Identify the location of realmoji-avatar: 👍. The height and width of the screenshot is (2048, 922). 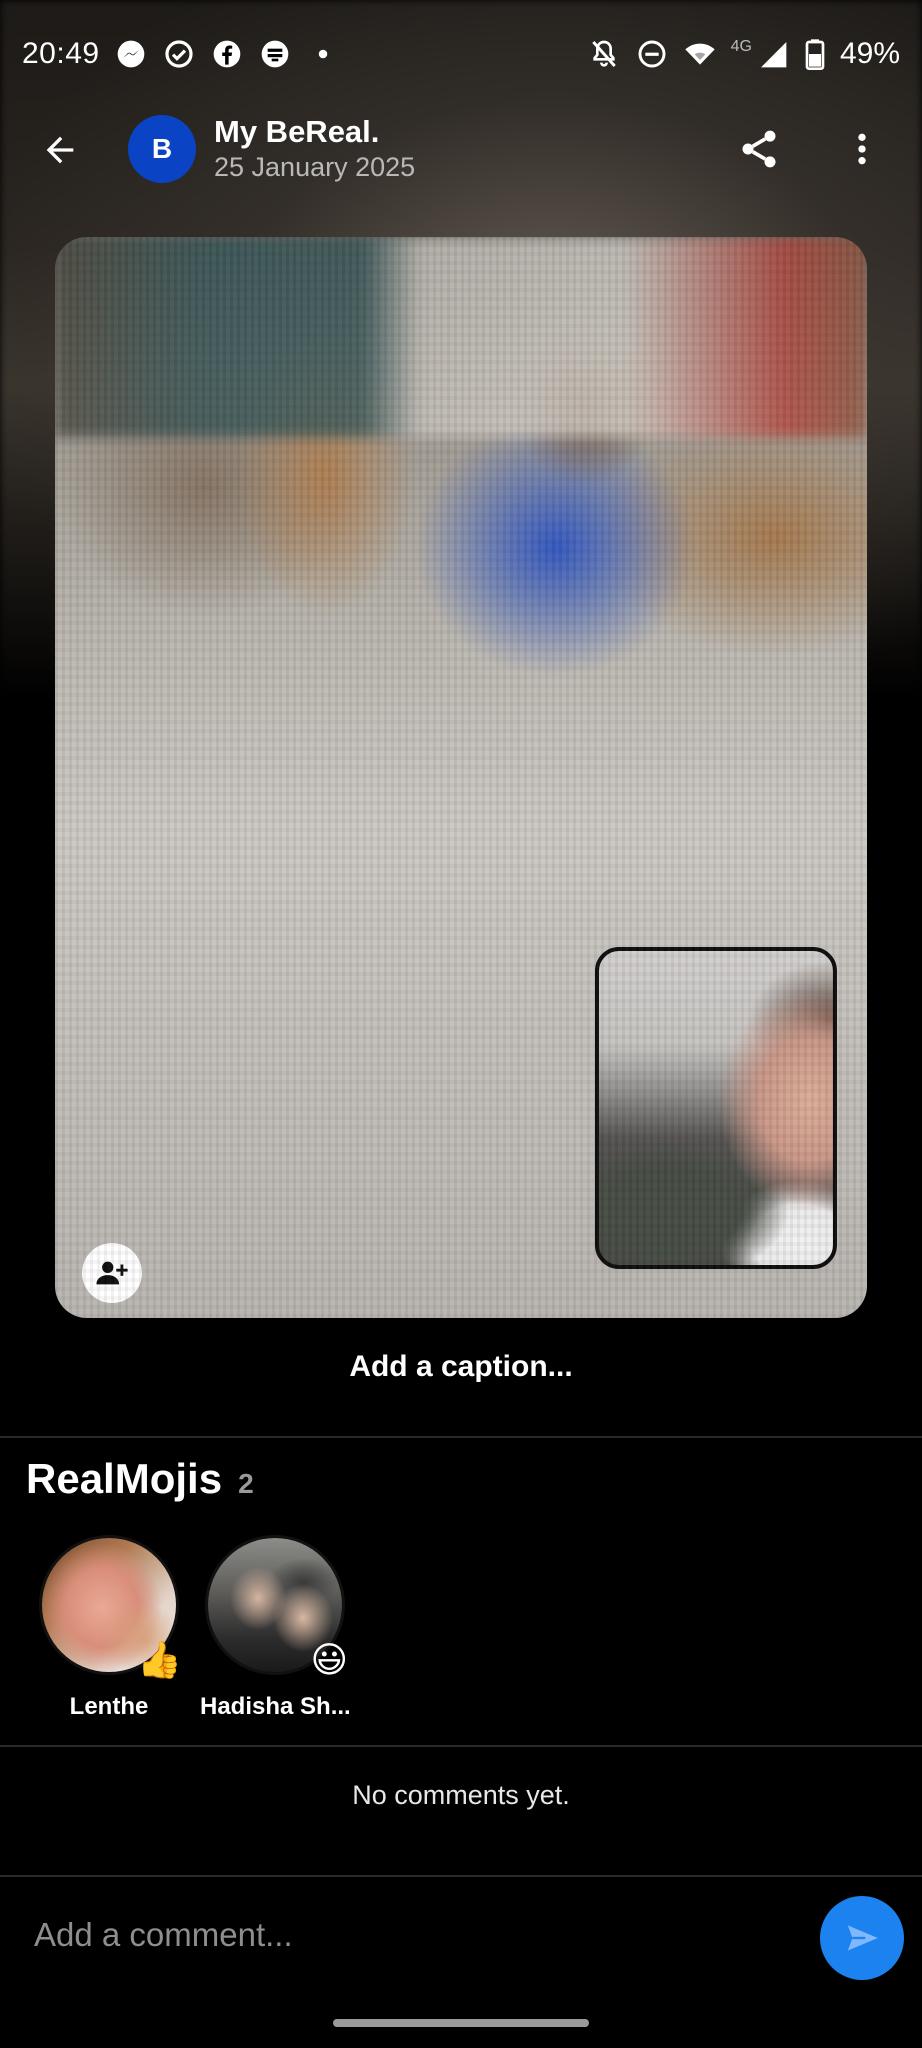
(110, 1607).